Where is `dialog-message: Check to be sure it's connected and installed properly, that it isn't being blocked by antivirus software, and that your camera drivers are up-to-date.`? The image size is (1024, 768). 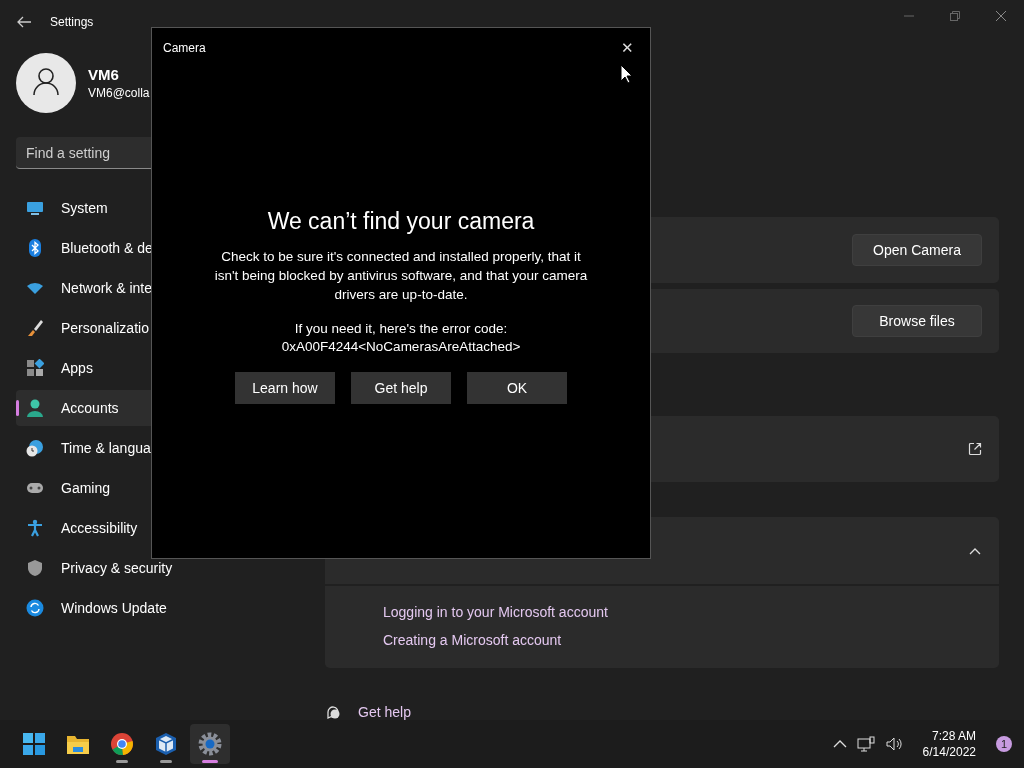 dialog-message: Check to be sure it's connected and installed properly, that it isn't being blocked by antivirus software, and that your camera drivers are up-to-date. is located at coordinates (401, 276).